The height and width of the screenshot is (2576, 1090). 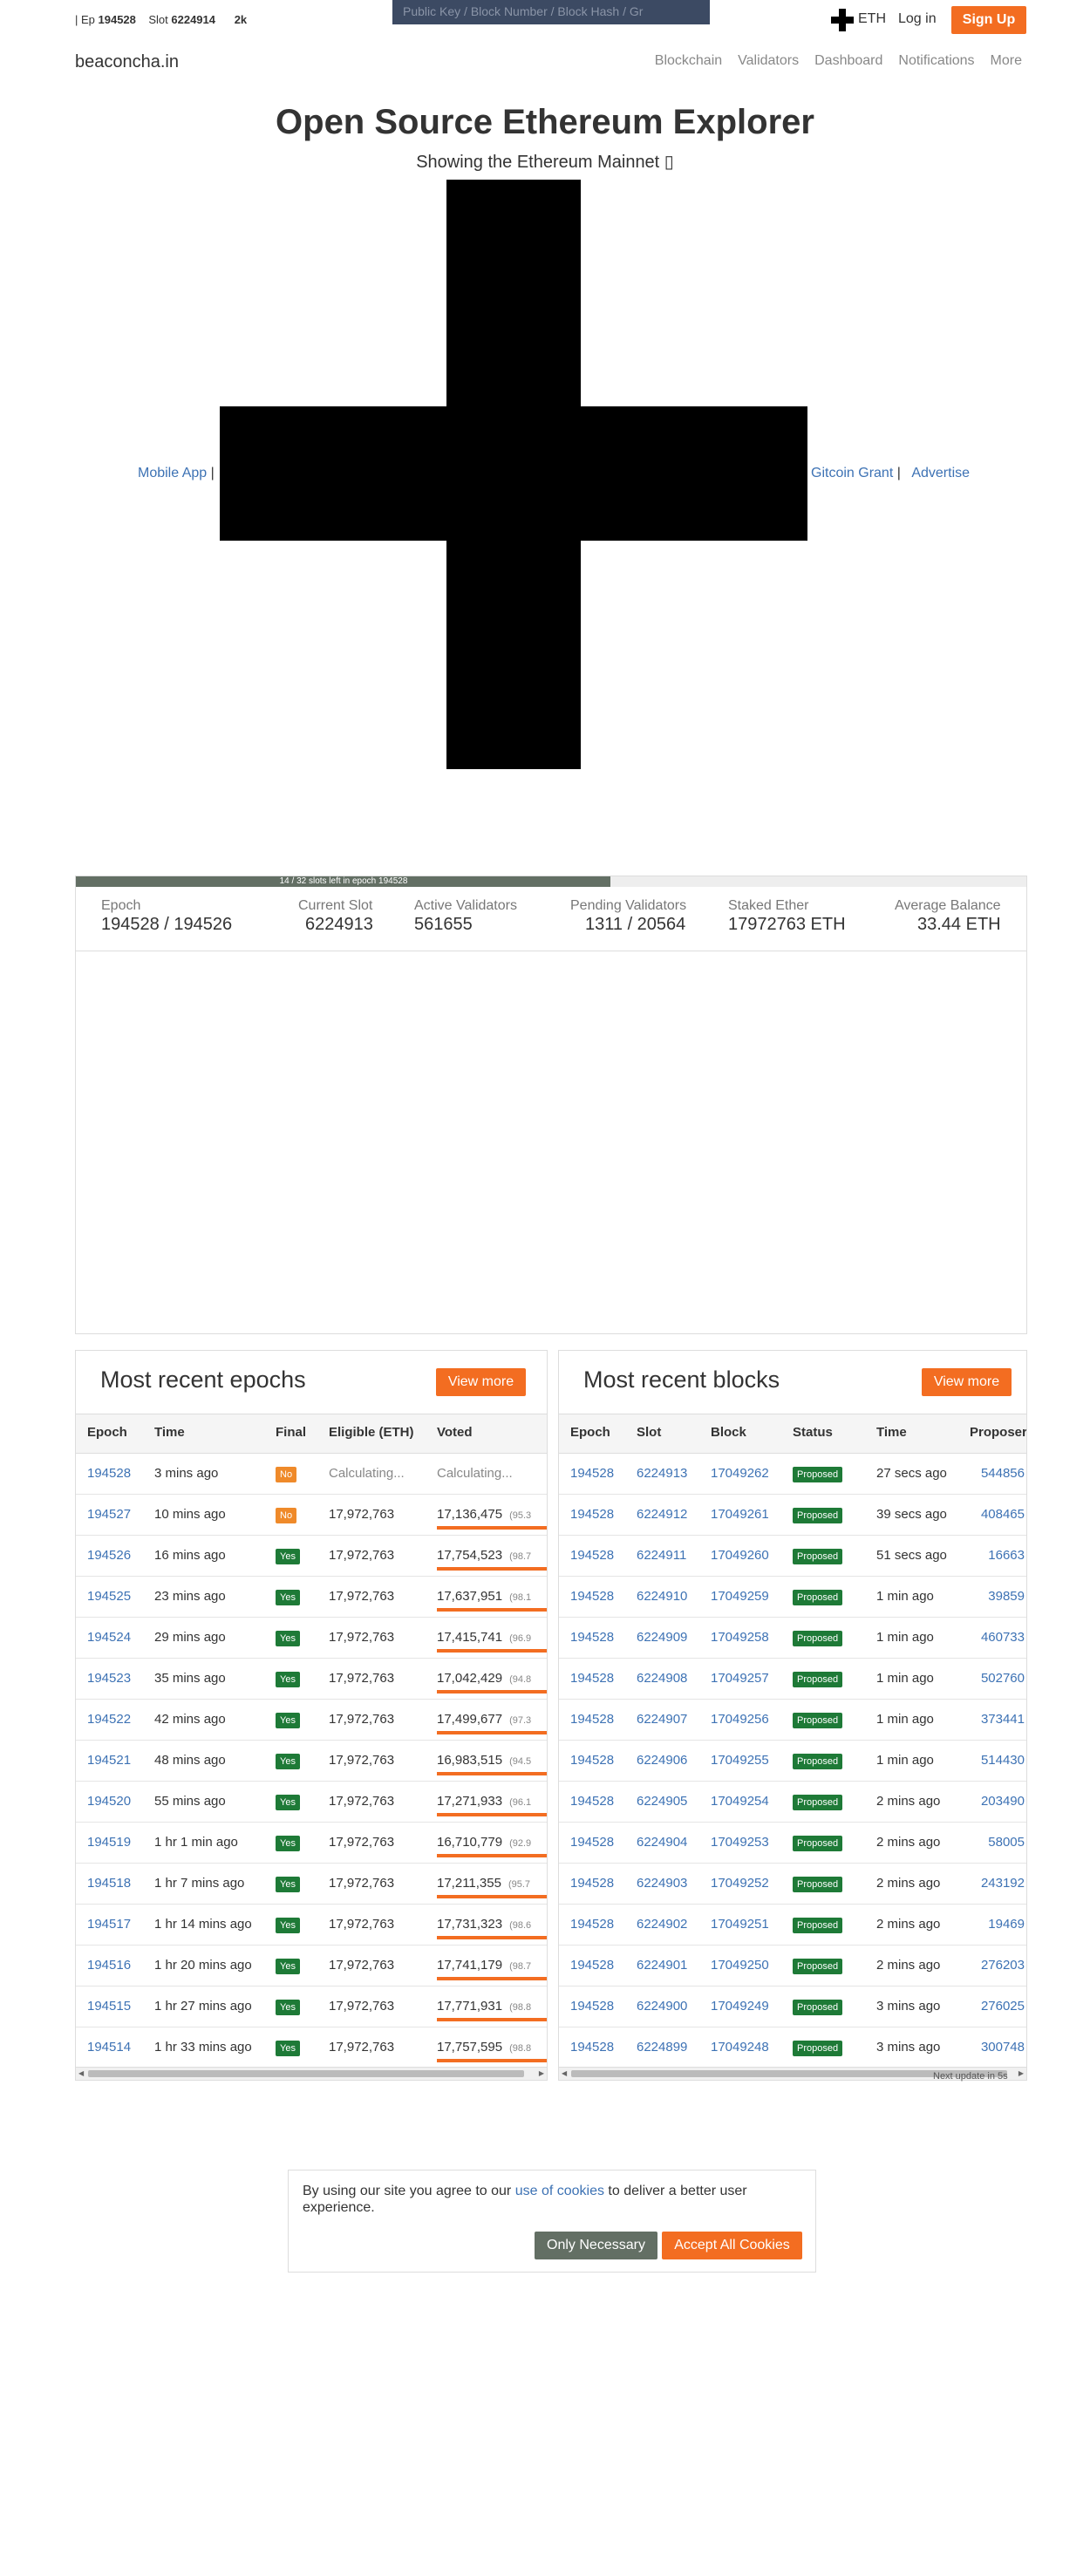 What do you see at coordinates (1007, 1842) in the screenshot?
I see `proposer-link: 58005` at bounding box center [1007, 1842].